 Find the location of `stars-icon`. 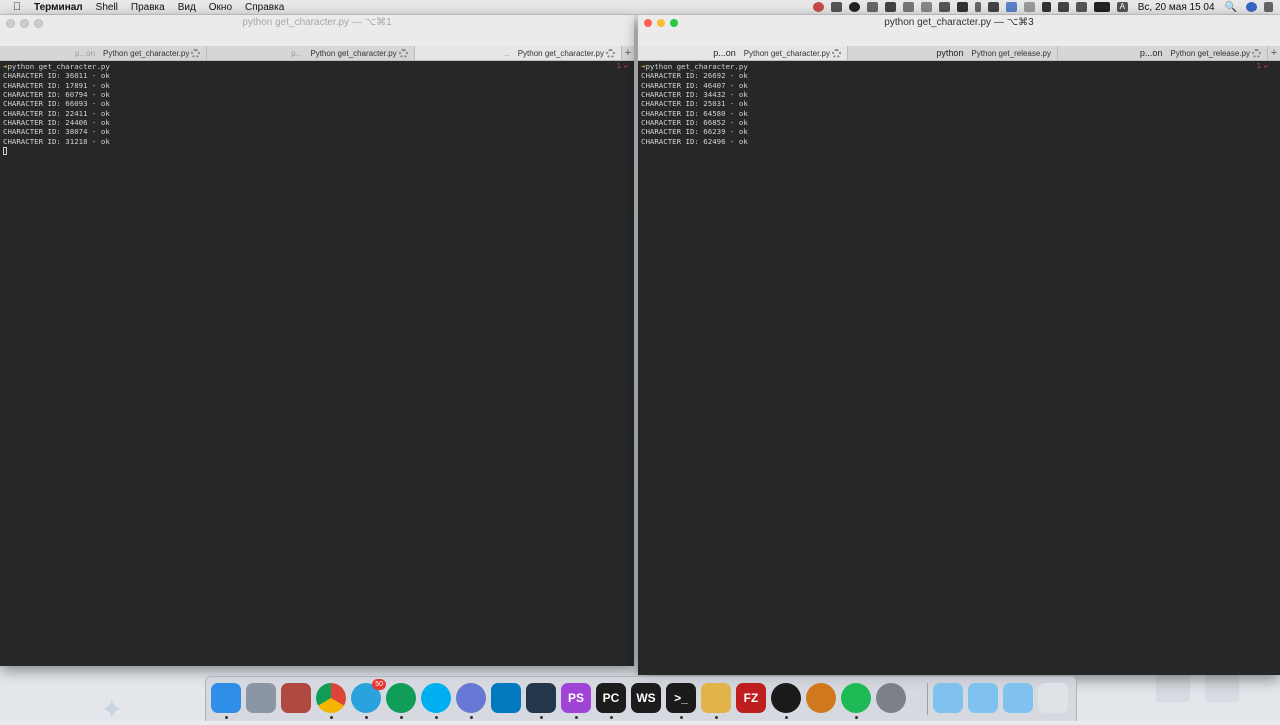

stars-icon is located at coordinates (1011, 7).